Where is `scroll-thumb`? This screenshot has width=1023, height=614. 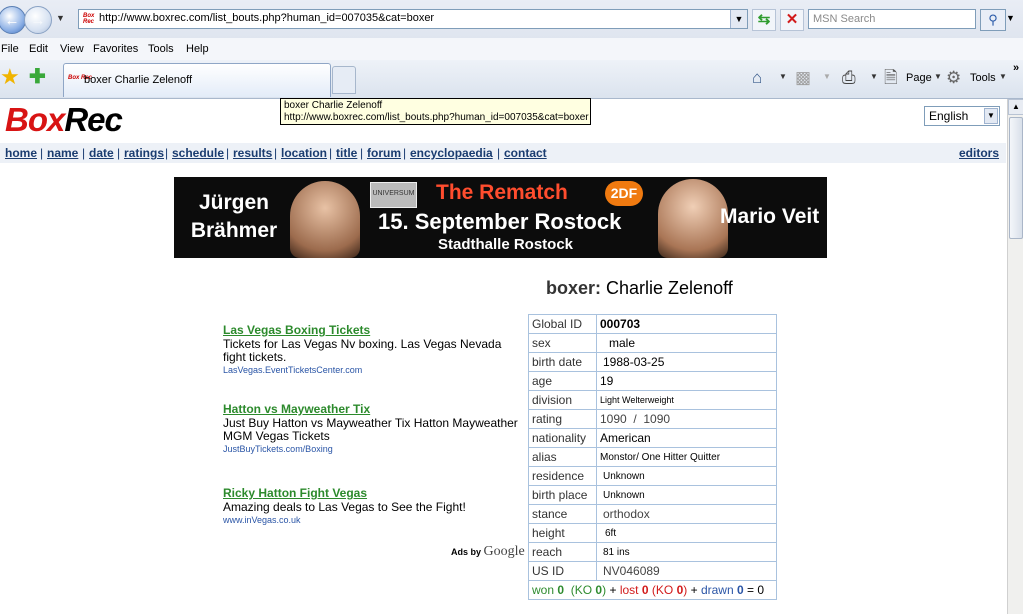 scroll-thumb is located at coordinates (1016, 178).